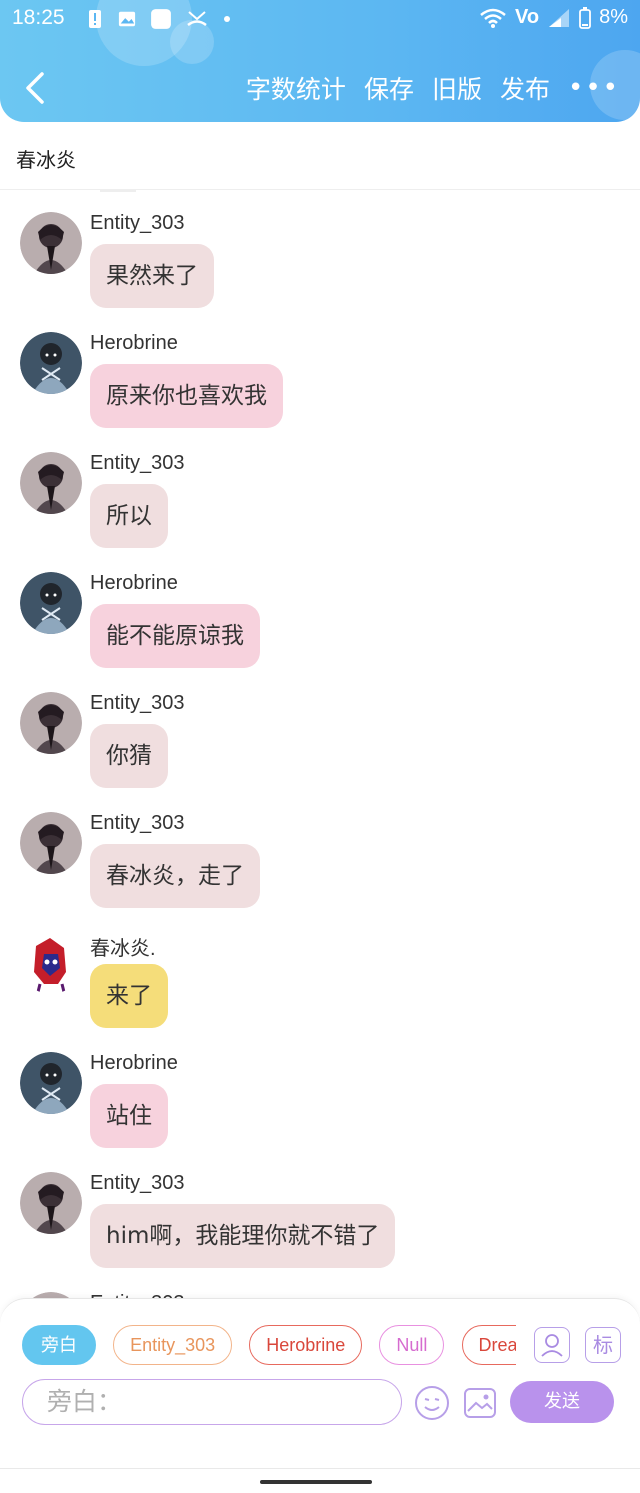 This screenshot has height=1493, width=640. I want to click on home-indicator, so click(316, 1482).